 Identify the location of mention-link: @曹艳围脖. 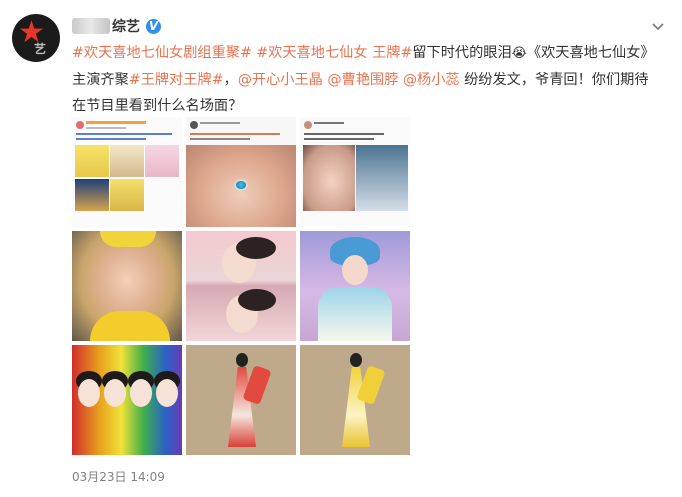
(362, 80).